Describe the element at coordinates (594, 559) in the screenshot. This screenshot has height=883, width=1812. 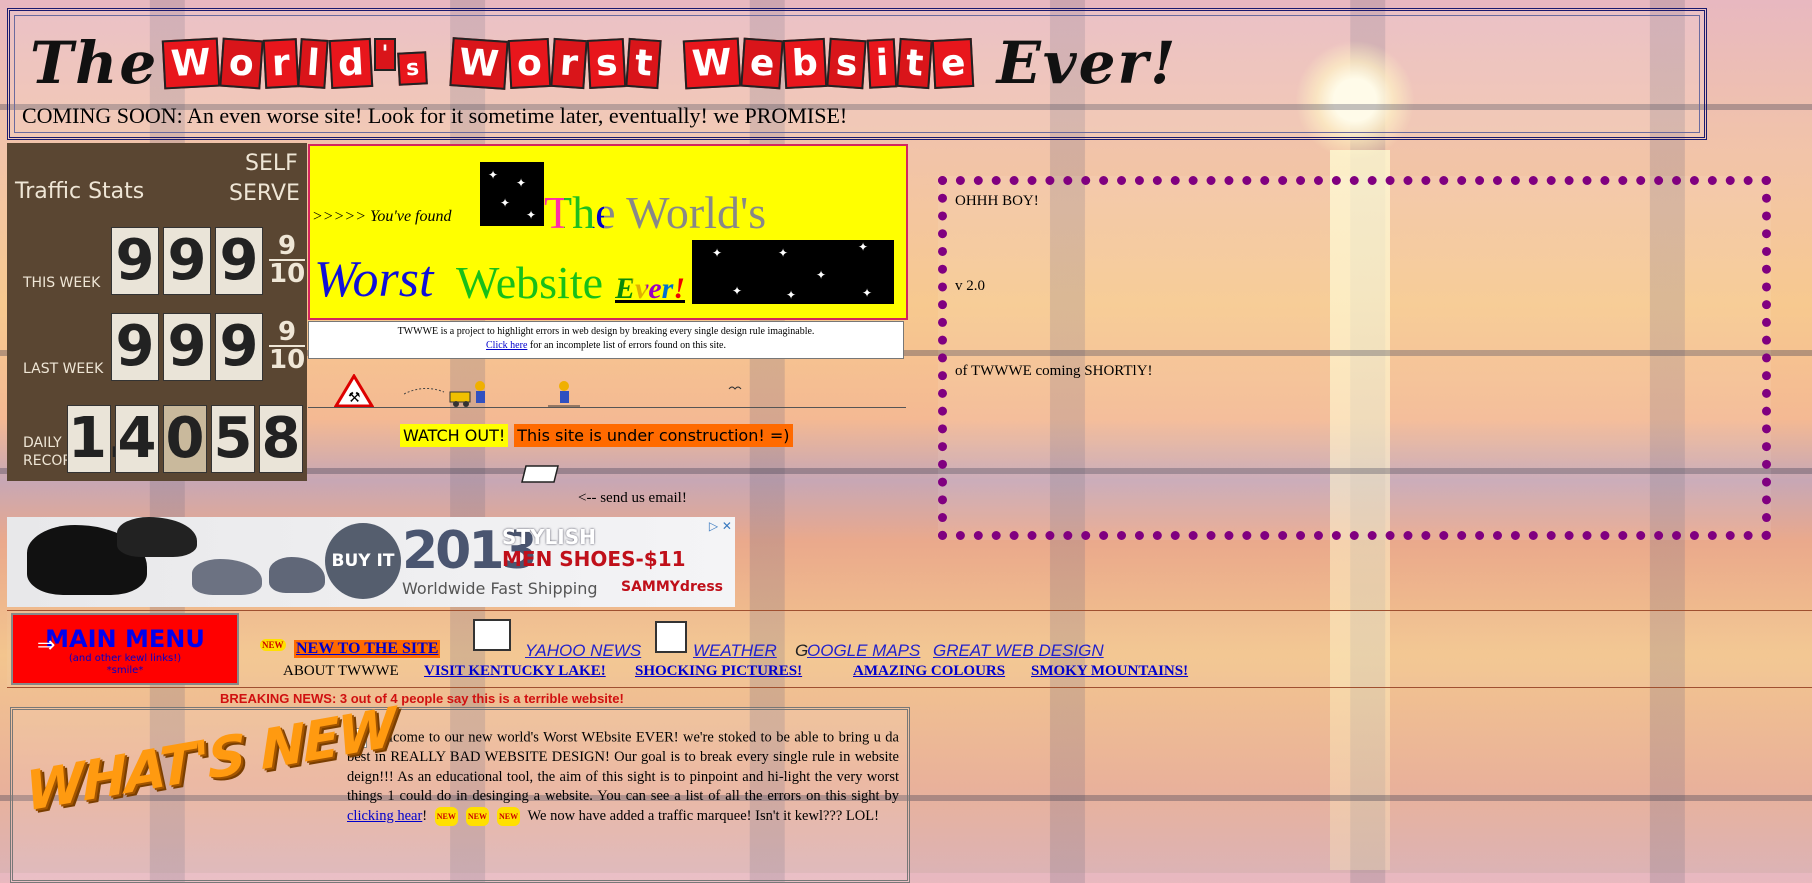
I see `ad-headline: MEN SHOES-$11` at that location.